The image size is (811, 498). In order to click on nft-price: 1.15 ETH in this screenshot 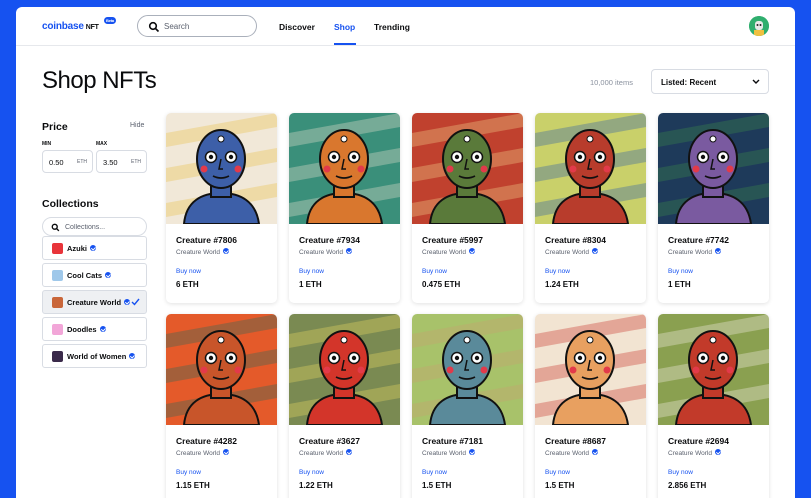, I will do `click(193, 485)`.